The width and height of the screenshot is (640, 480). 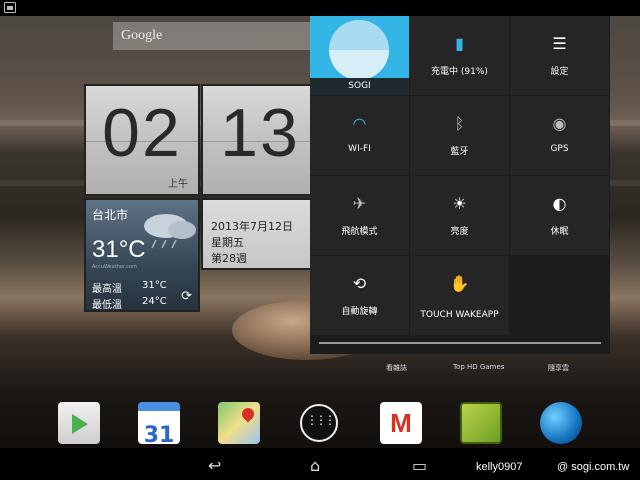 What do you see at coordinates (142, 35) in the screenshot?
I see `google-search-label: Google` at bounding box center [142, 35].